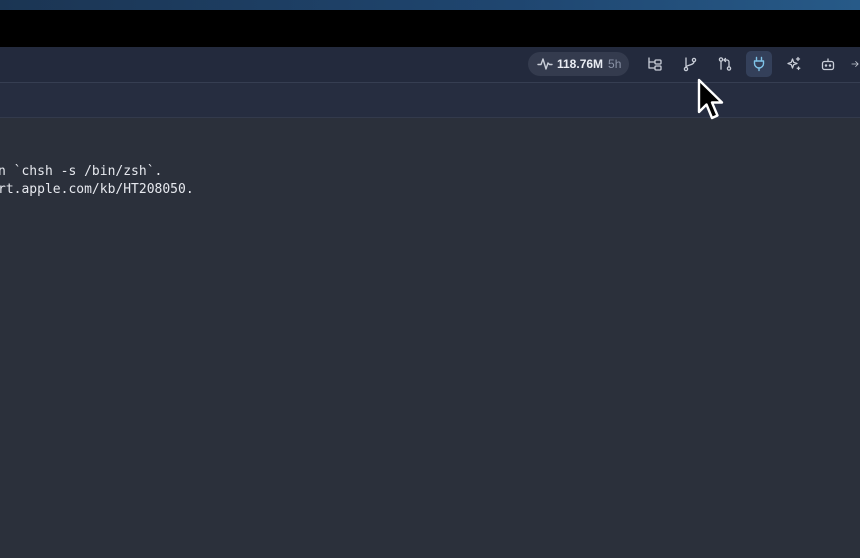 The height and width of the screenshot is (558, 860). Describe the element at coordinates (97, 189) in the screenshot. I see `terminal-line: rt.apple.com/kb/HT208050.` at that location.